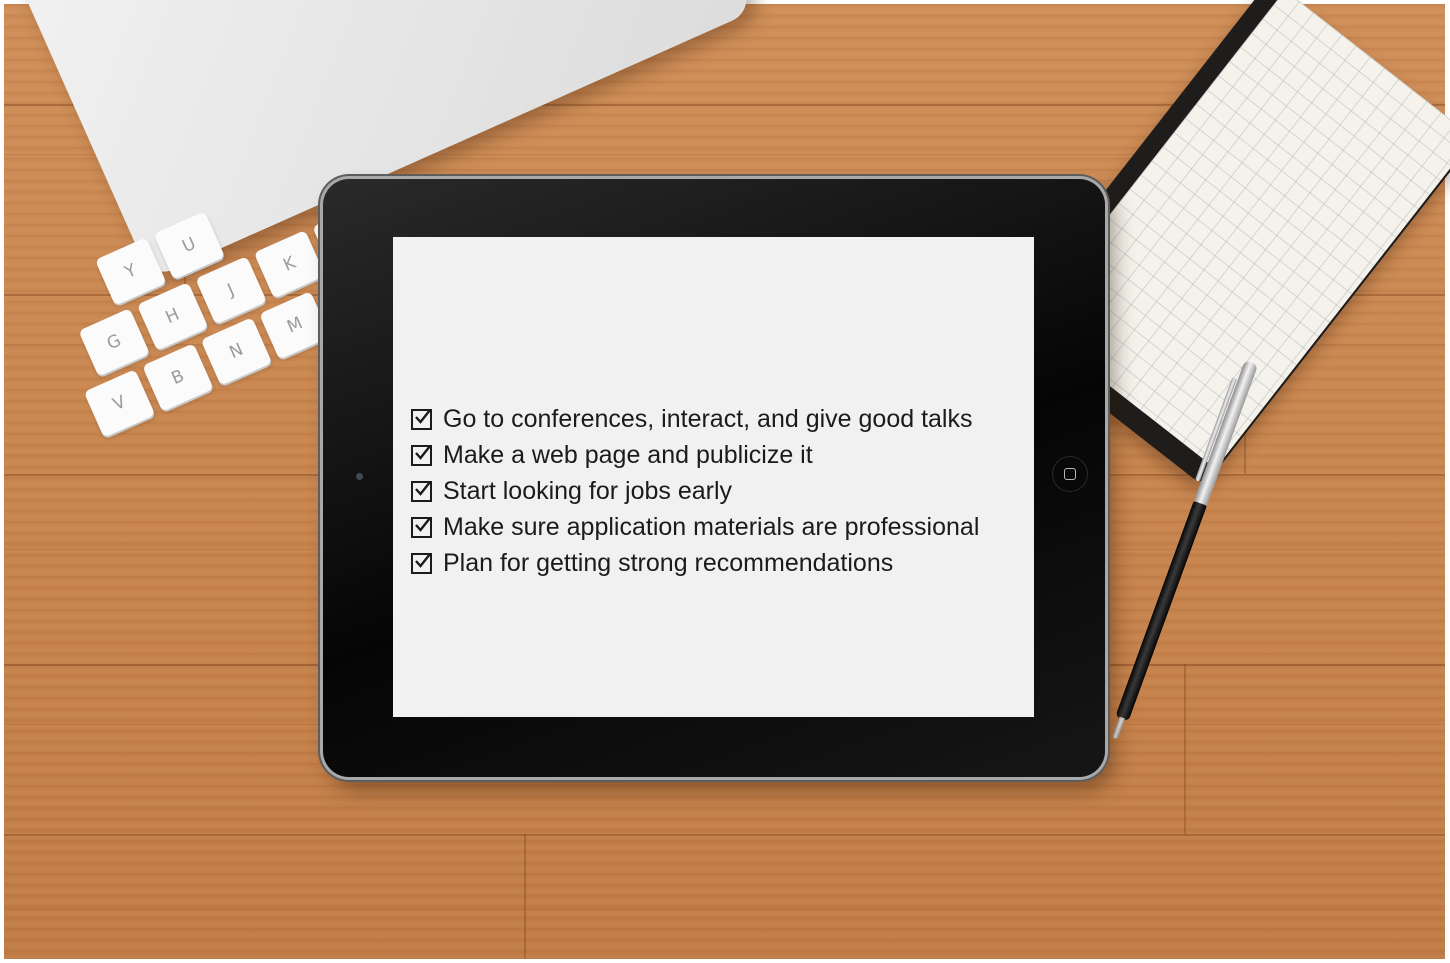 The width and height of the screenshot is (1450, 963). I want to click on checklist-item: Make a web page and publicize it, so click(695, 455).